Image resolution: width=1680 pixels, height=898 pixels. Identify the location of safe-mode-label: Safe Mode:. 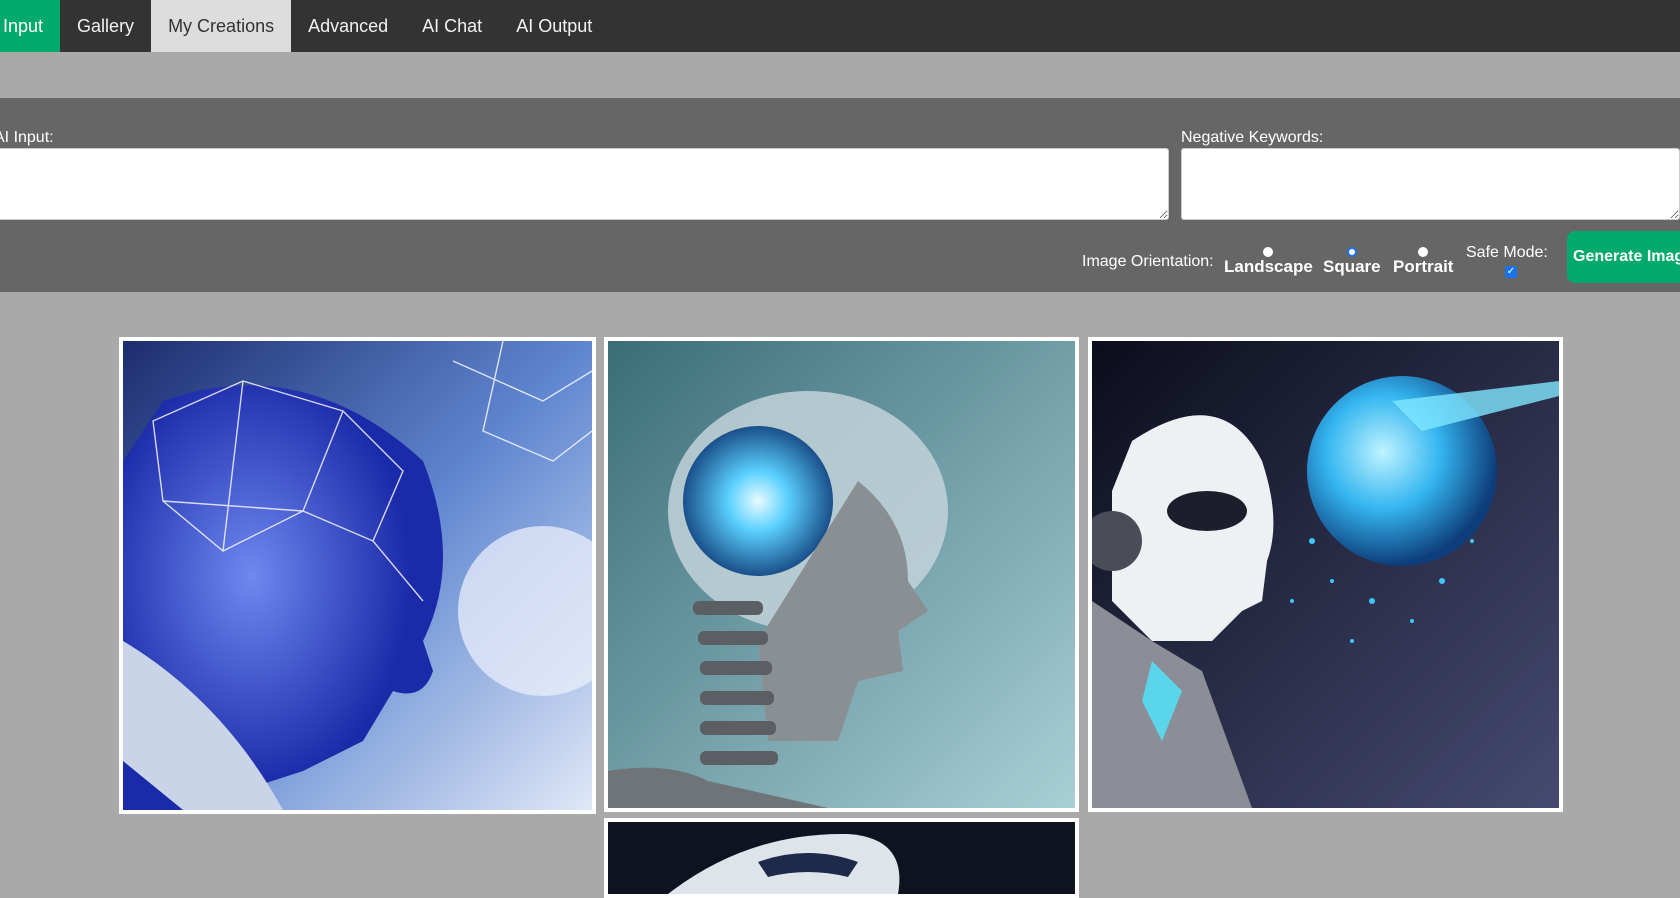
(1507, 252).